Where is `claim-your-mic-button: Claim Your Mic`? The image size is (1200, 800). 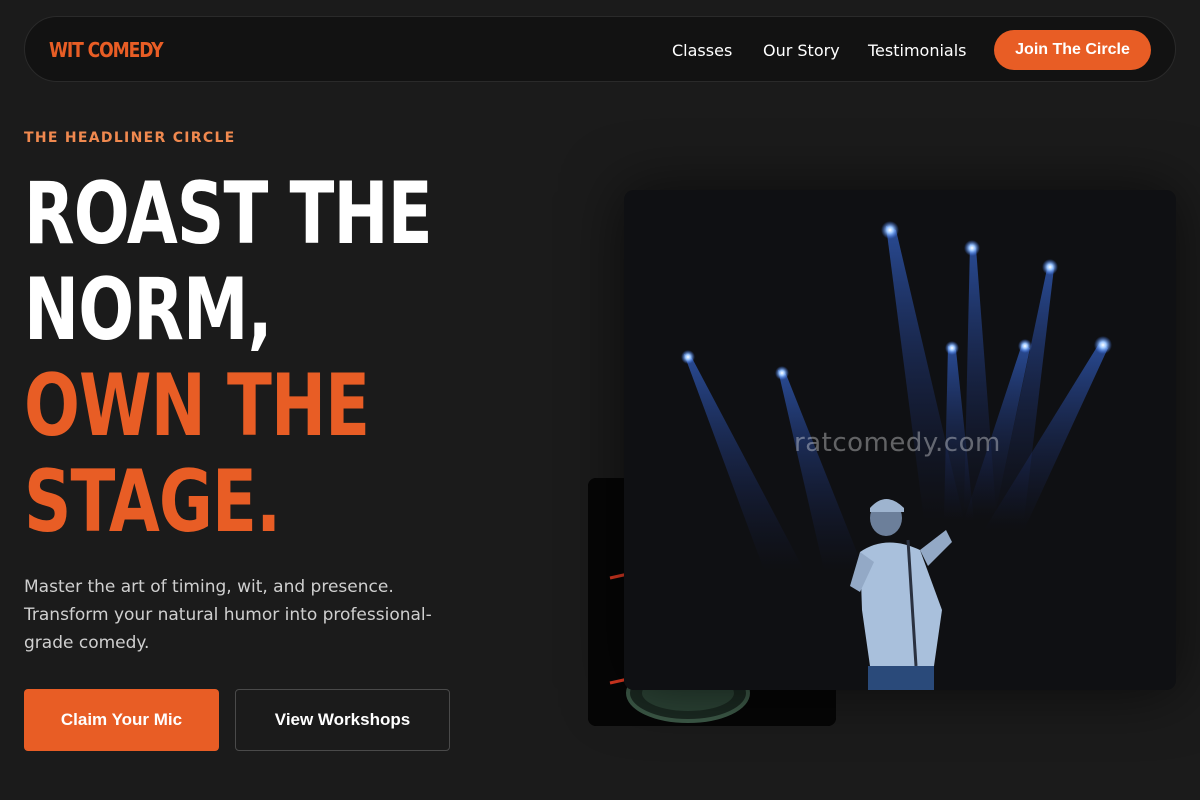
claim-your-mic-button: Claim Your Mic is located at coordinates (121, 720).